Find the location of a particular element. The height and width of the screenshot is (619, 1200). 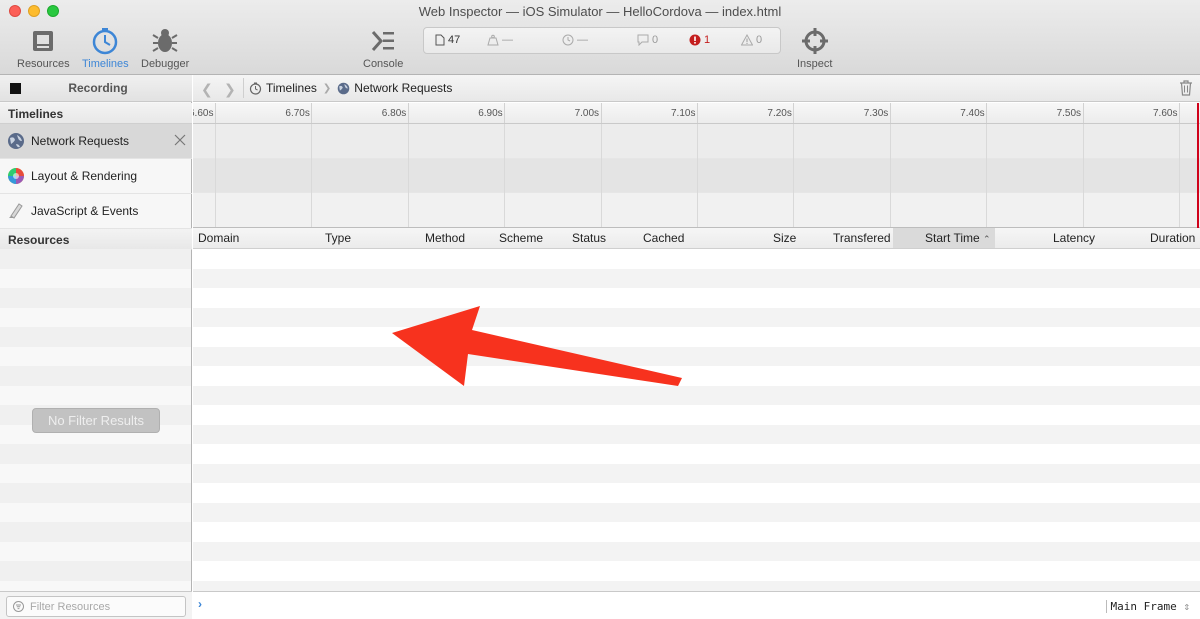

resources-tab-label: Resources is located at coordinates (43, 64).